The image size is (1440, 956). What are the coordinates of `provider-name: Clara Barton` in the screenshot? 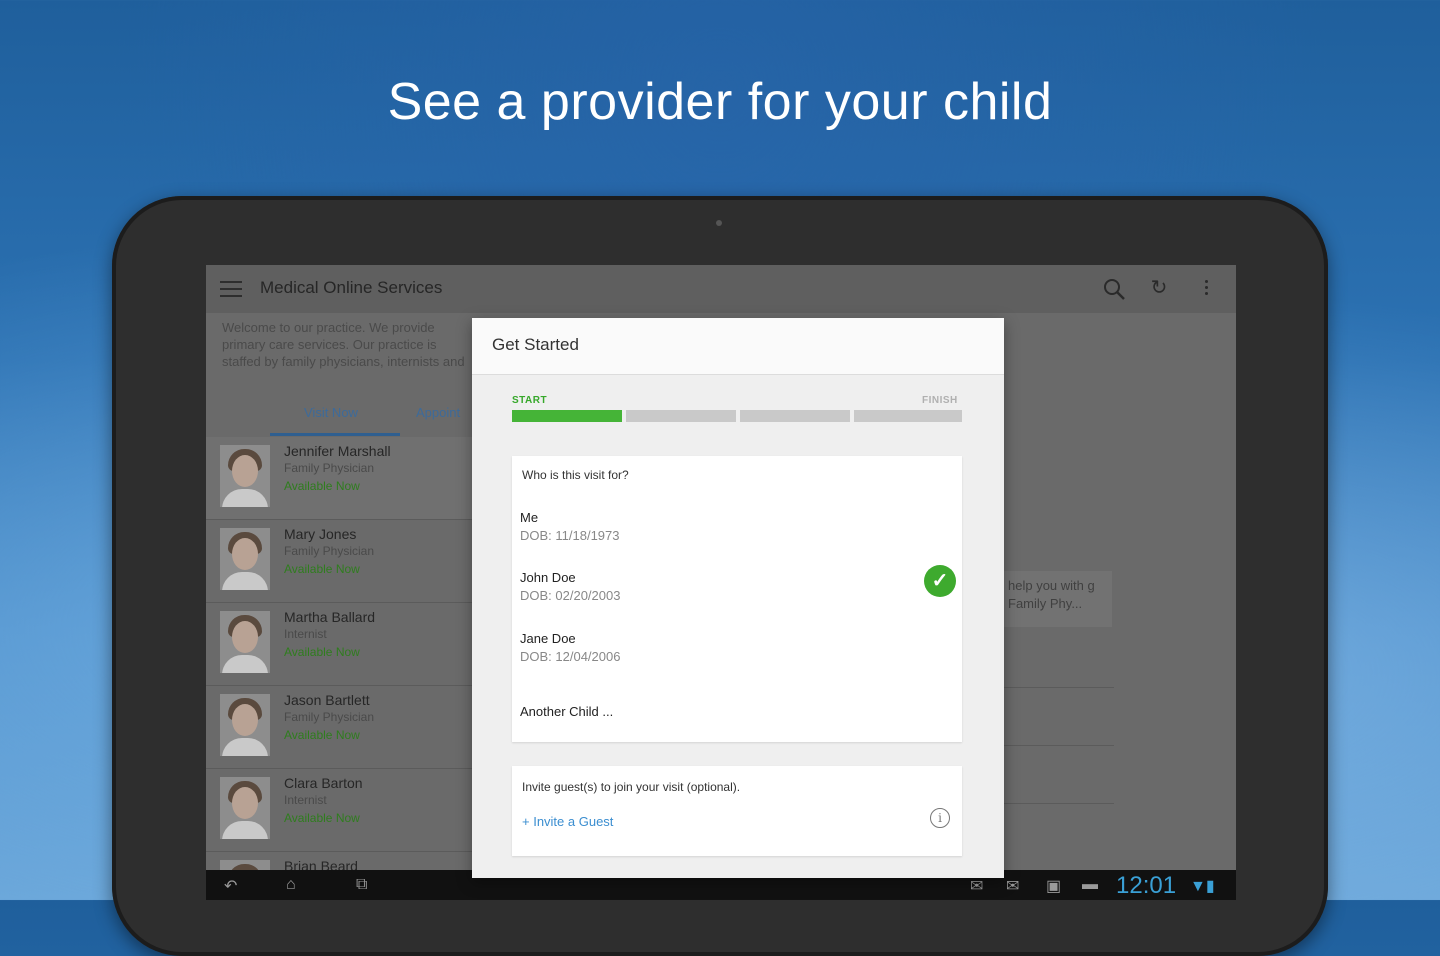 It's located at (323, 783).